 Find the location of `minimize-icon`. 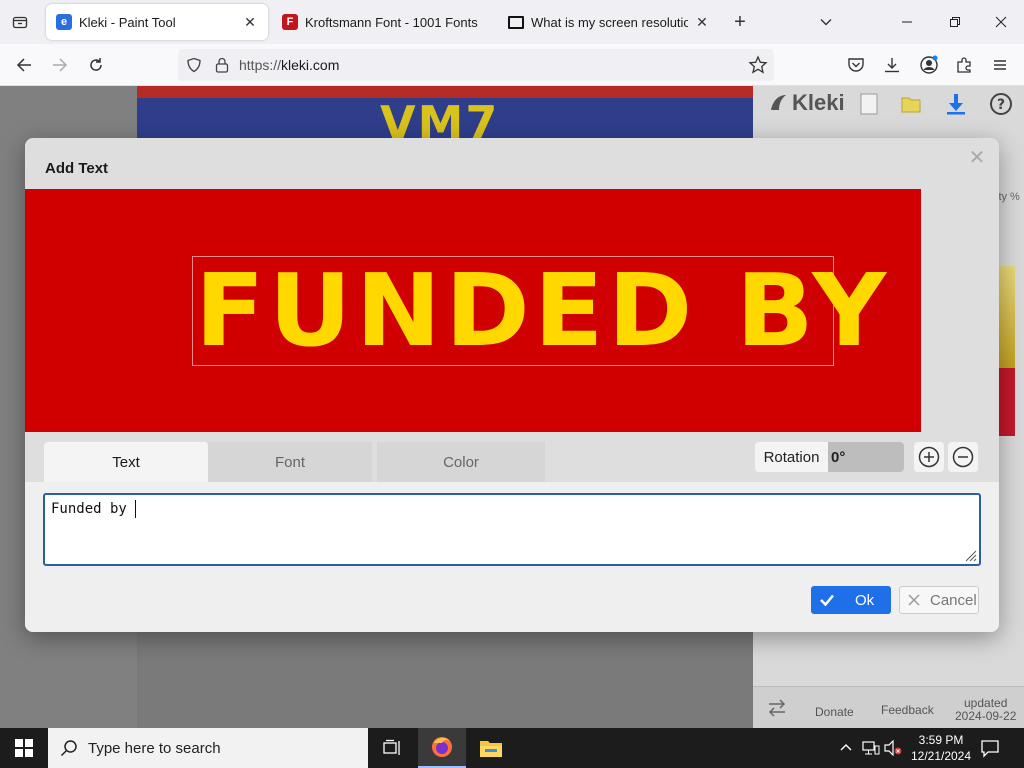

minimize-icon is located at coordinates (907, 22).